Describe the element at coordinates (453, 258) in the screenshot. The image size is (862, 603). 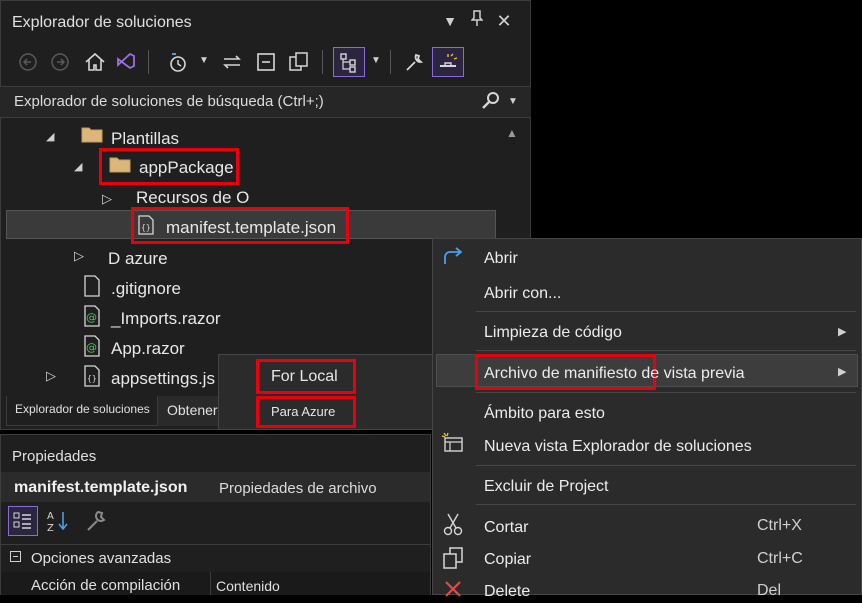
I see `open-arrow-icon` at that location.